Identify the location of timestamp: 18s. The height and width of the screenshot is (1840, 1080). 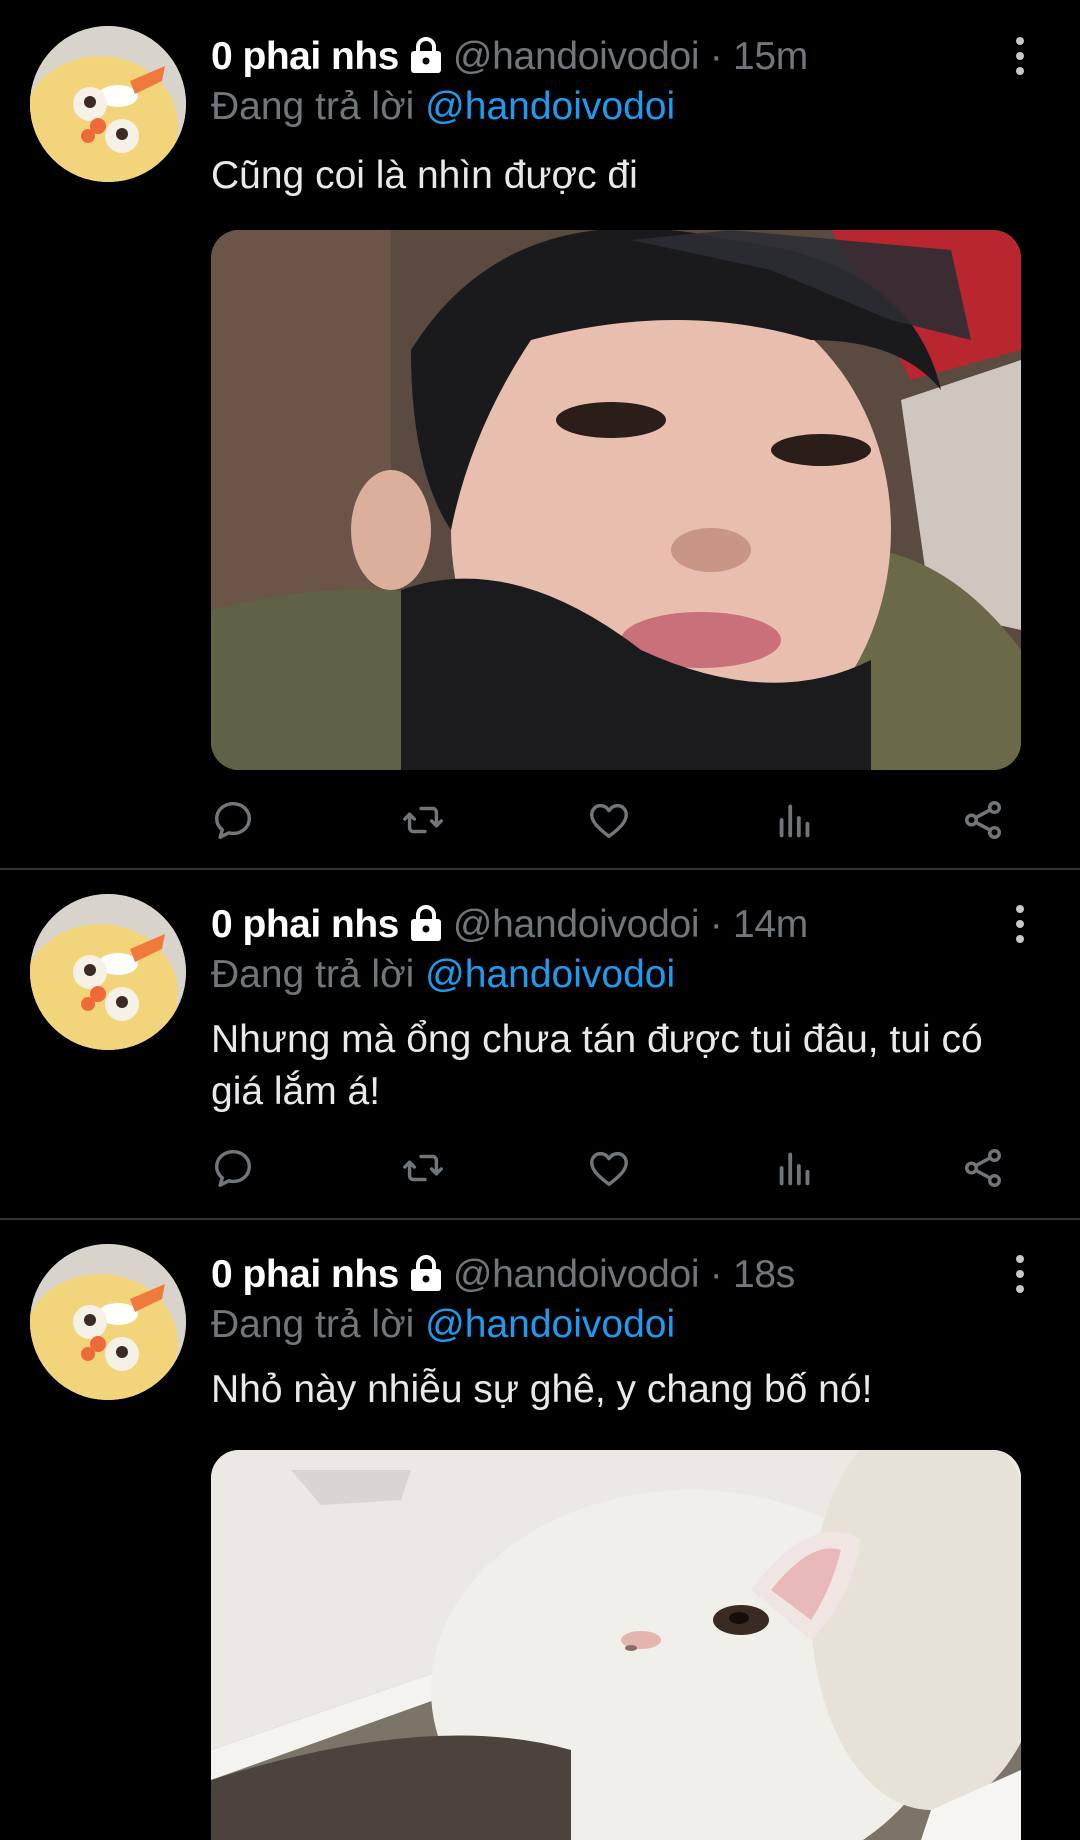
(764, 1274).